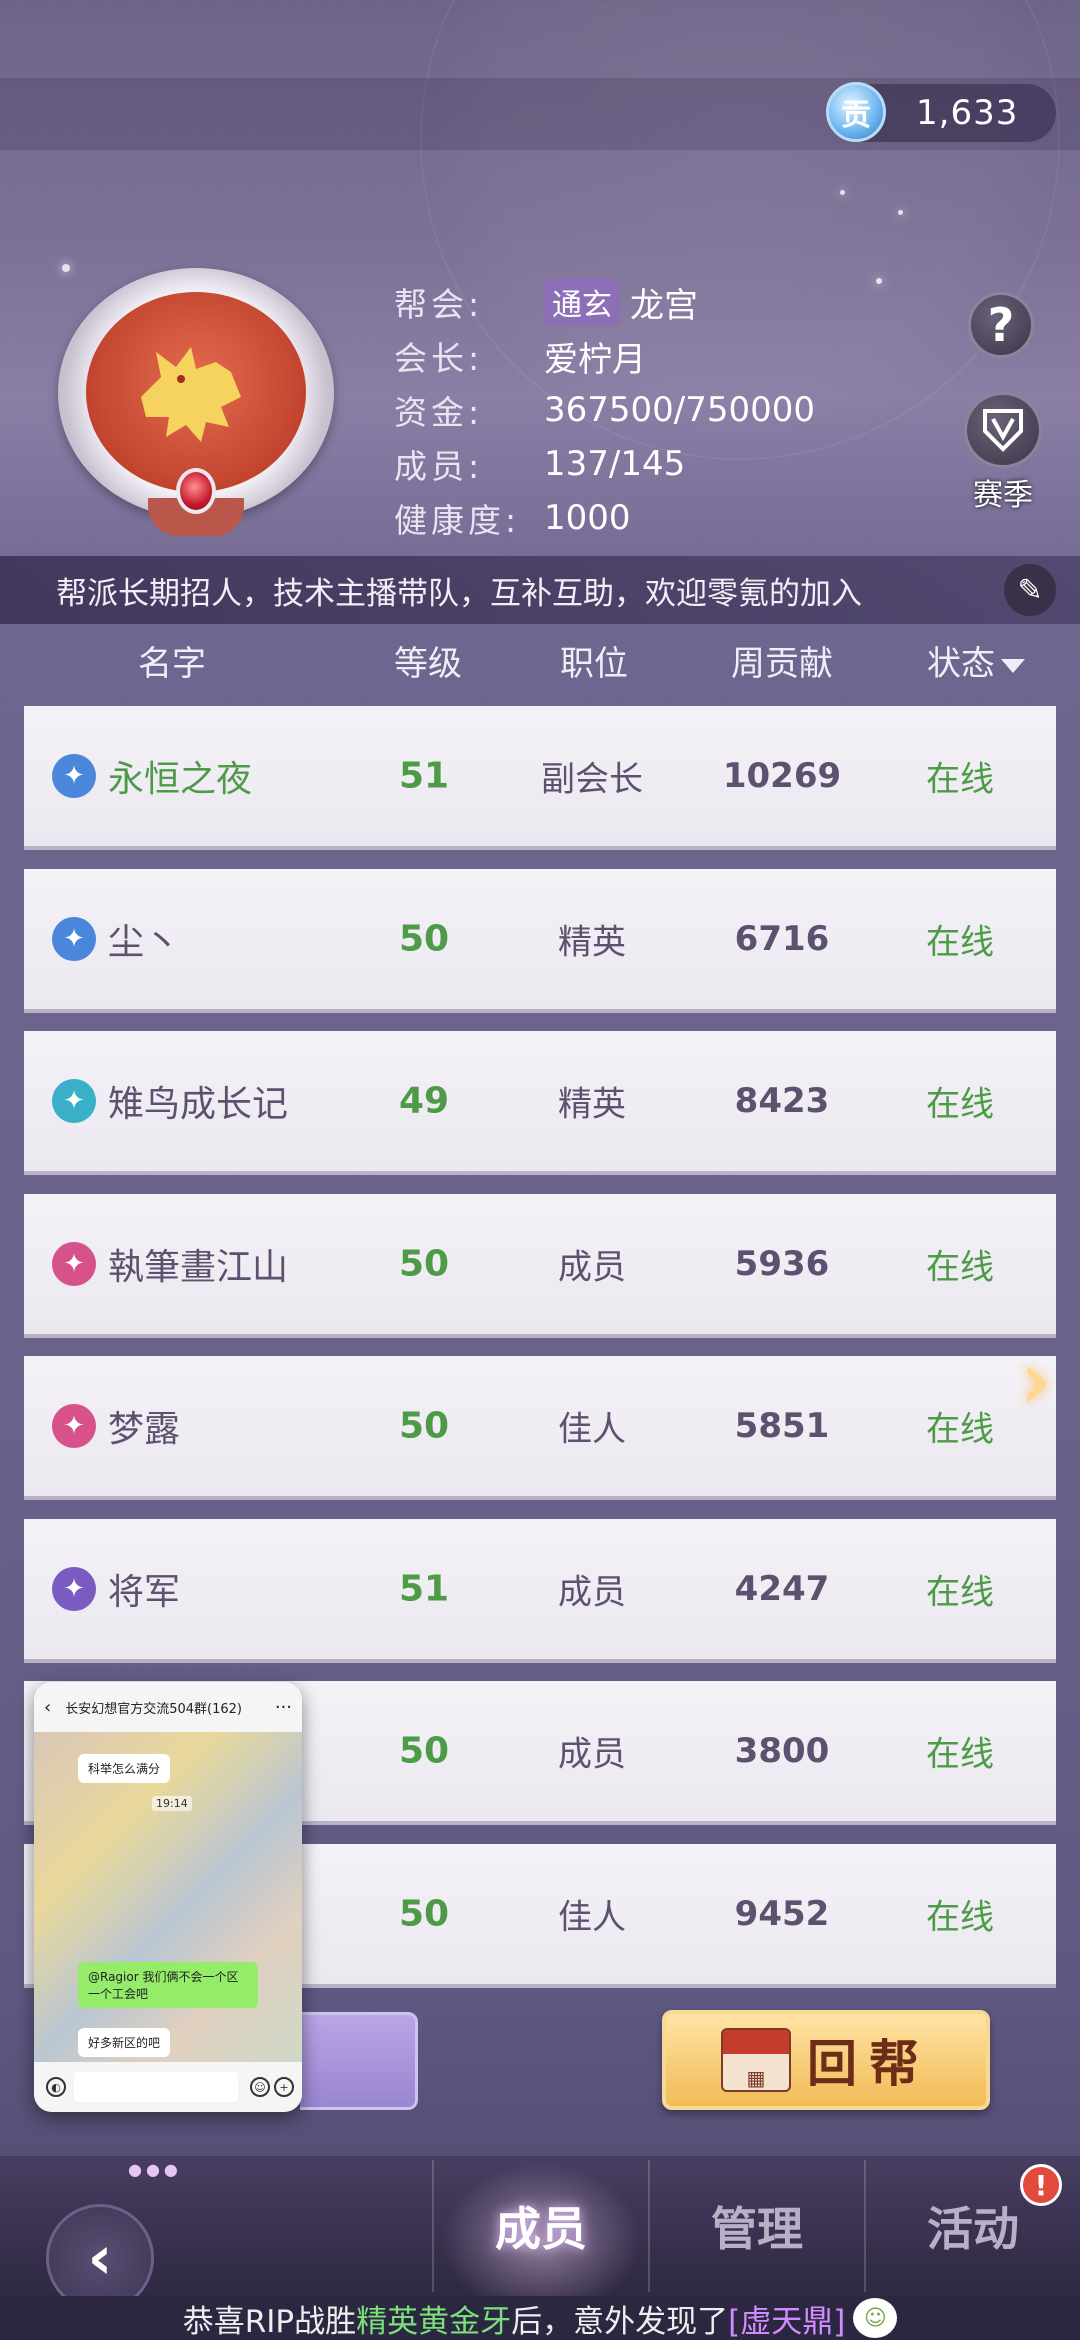  I want to click on member-row: ✦ 雉鸟成长记 49 精英 8423 在线, so click(540, 1103).